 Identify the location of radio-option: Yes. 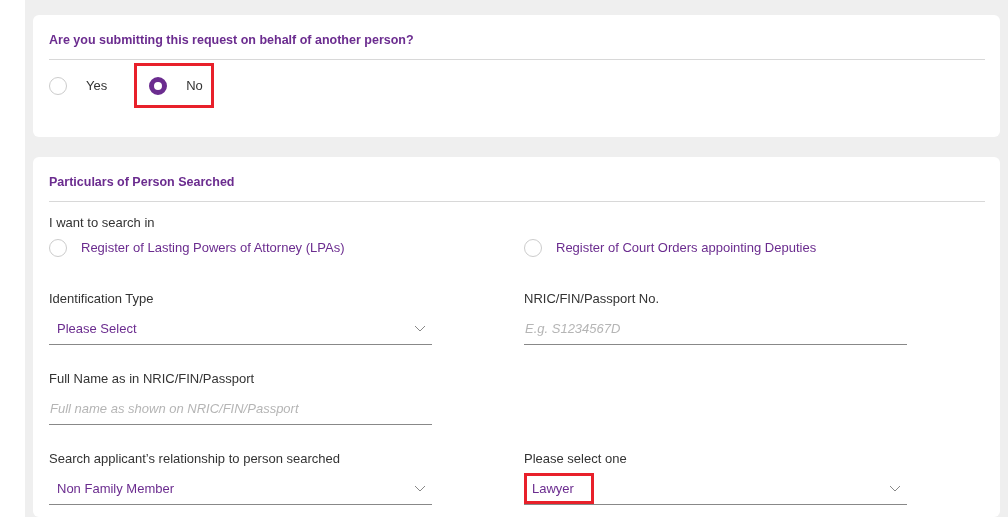
(84, 85).